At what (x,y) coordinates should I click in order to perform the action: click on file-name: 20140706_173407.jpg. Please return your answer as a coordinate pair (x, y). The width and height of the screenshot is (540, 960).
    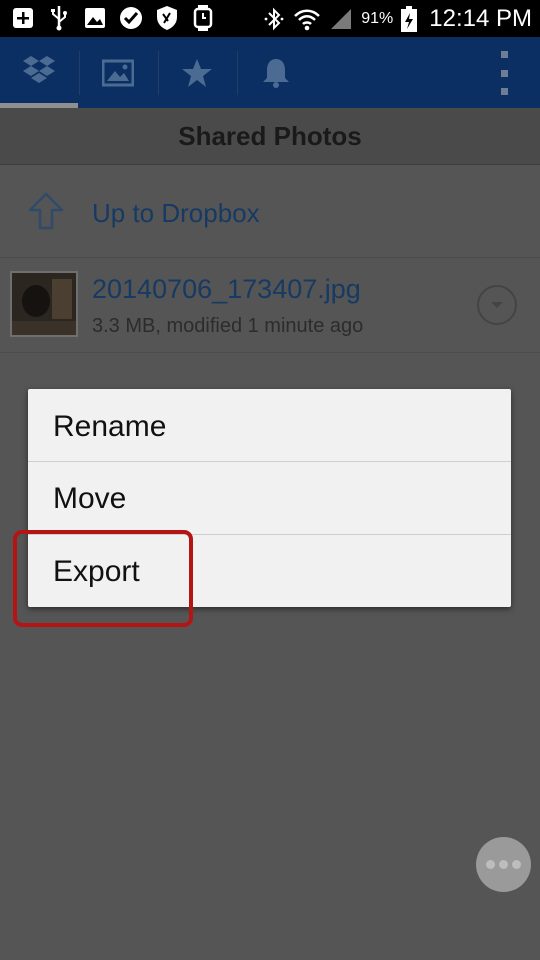
    Looking at the image, I should click on (226, 289).